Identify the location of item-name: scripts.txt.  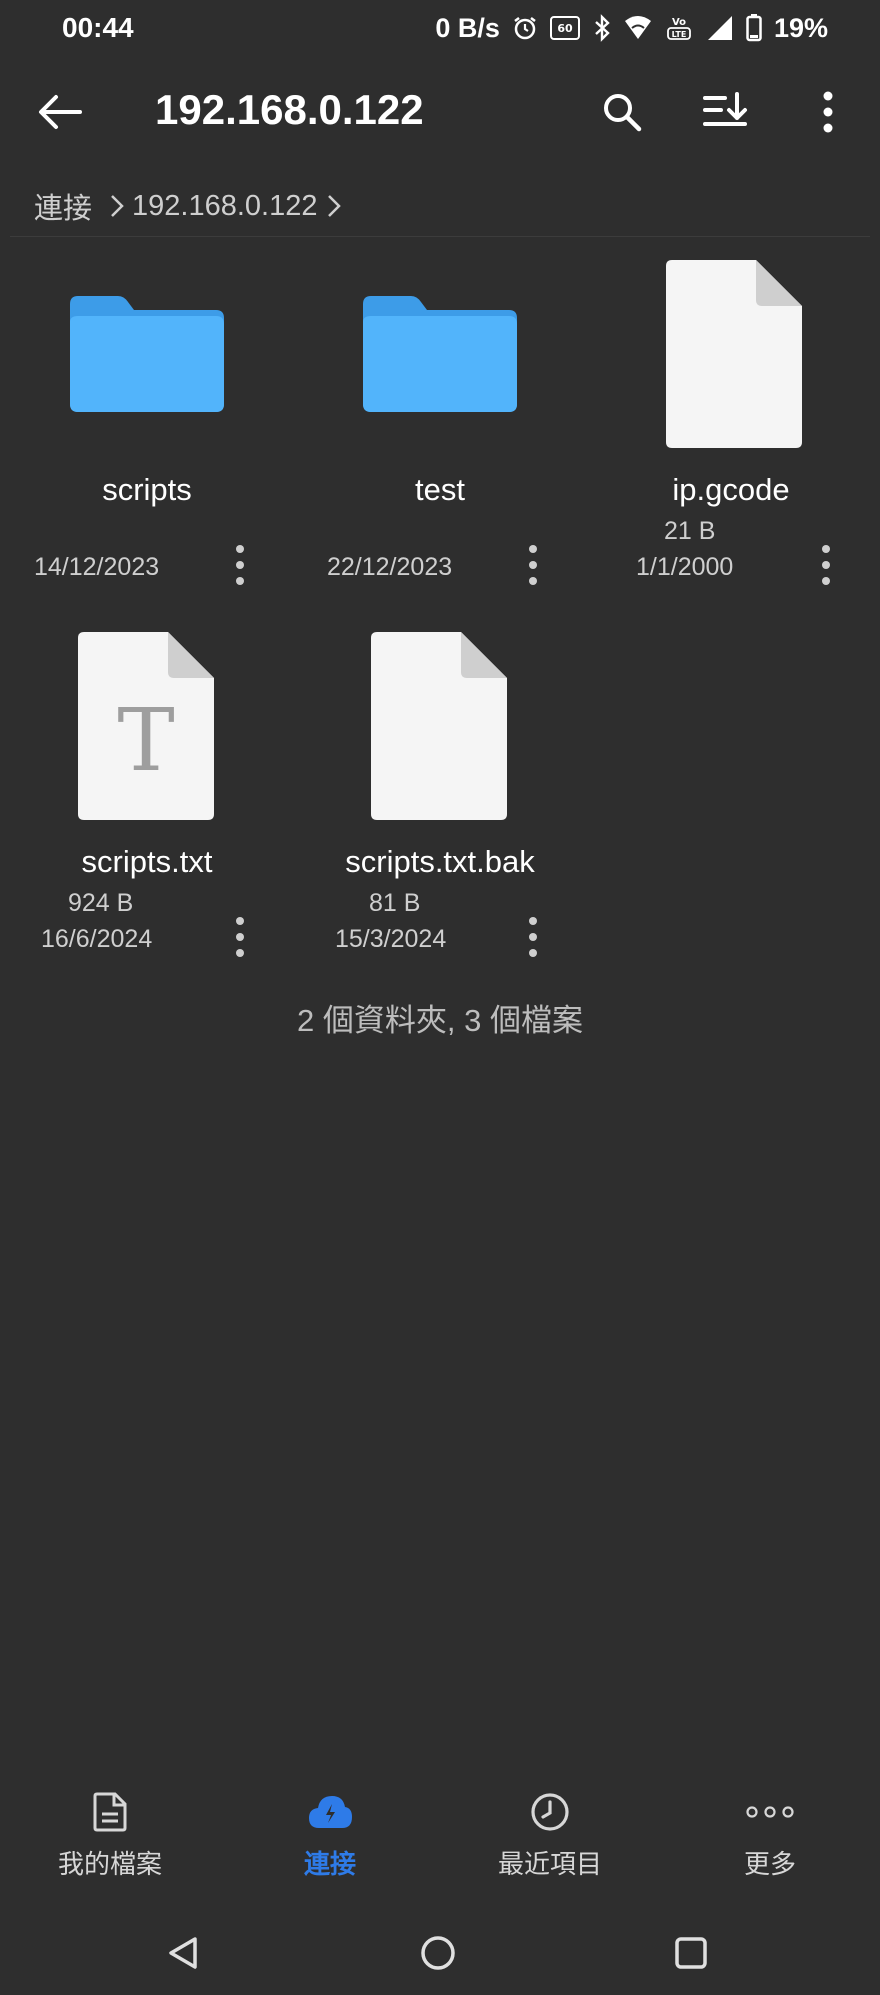
(147, 861).